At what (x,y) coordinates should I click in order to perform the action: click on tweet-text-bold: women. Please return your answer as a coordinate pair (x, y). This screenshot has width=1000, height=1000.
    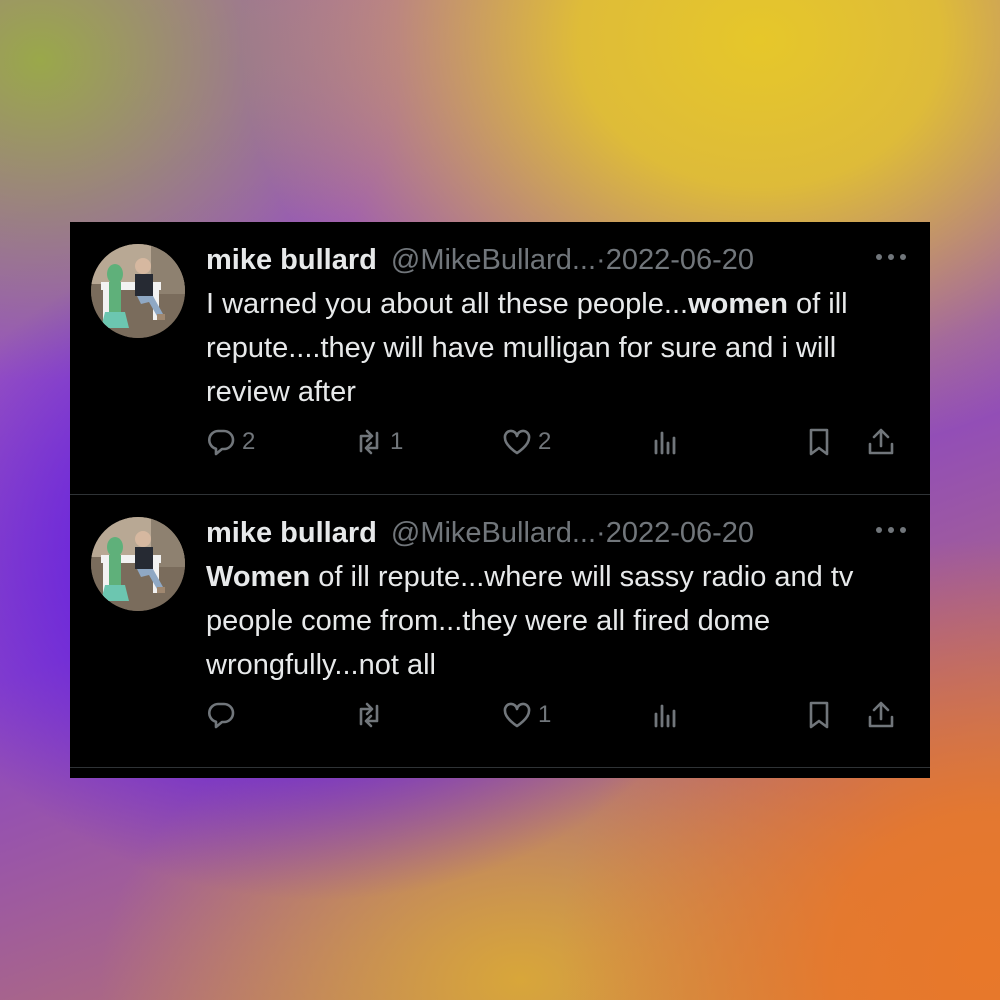
    Looking at the image, I should click on (738, 304).